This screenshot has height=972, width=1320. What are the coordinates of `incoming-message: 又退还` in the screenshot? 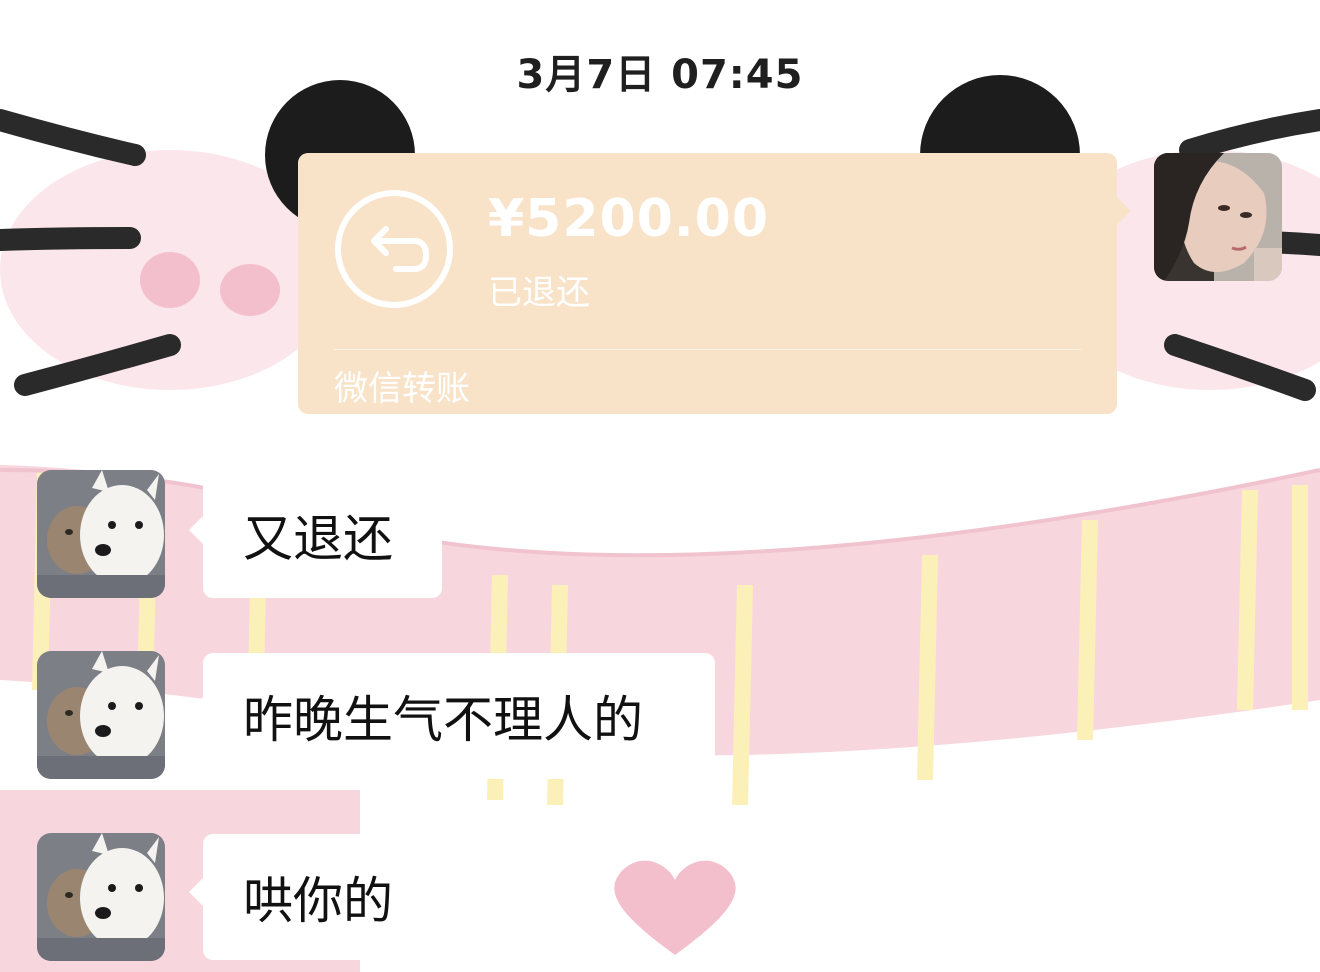 It's located at (315, 535).